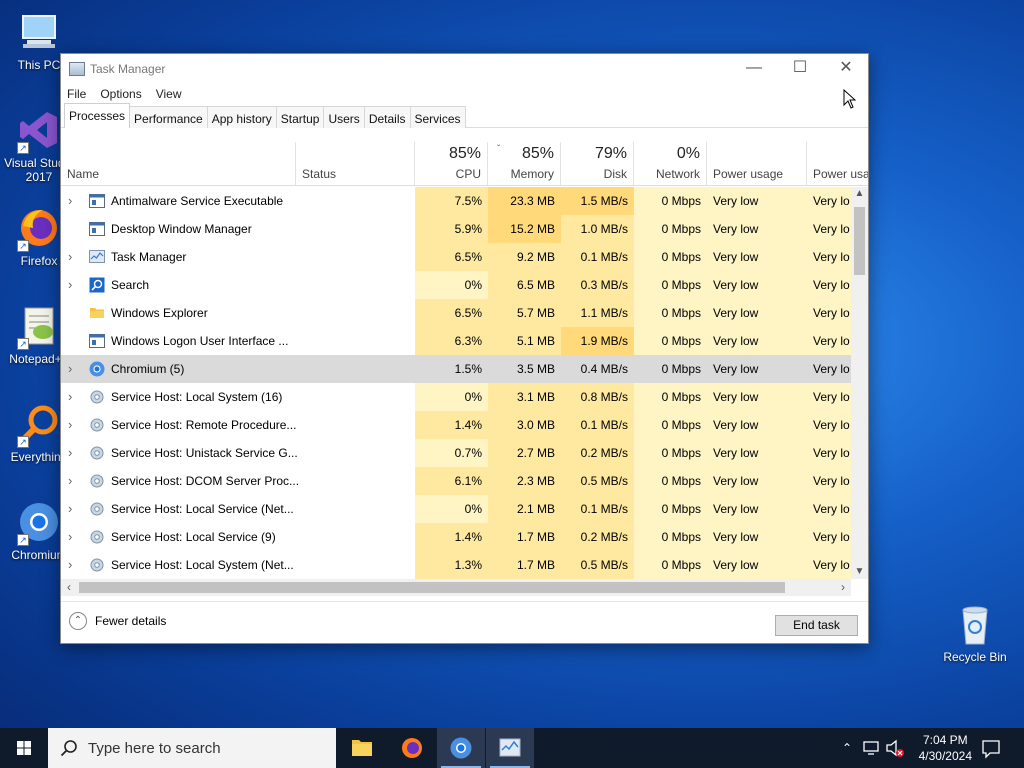 The width and height of the screenshot is (1024, 768). Describe the element at coordinates (597, 425) in the screenshot. I see `disk-cell: 0.1 MB/s` at that location.